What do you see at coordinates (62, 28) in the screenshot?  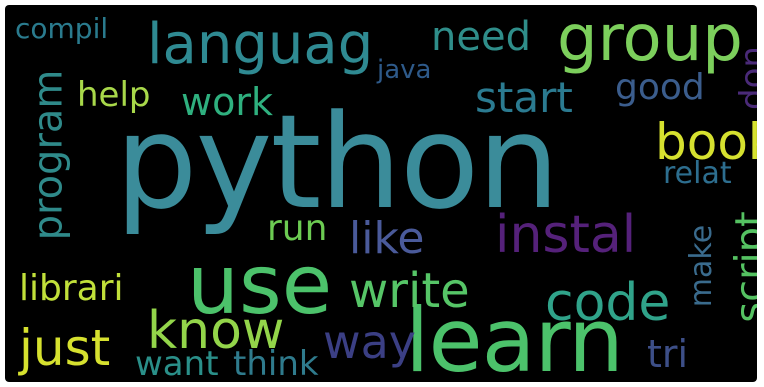 I see `word-compil: compil` at bounding box center [62, 28].